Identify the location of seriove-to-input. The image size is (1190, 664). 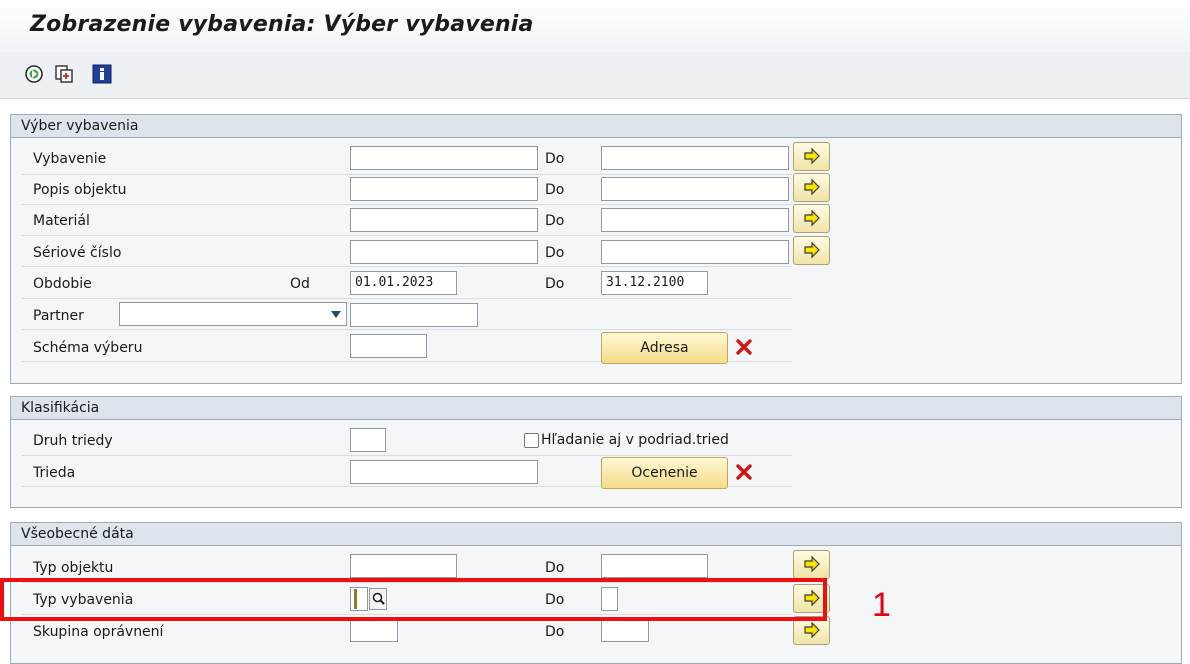
(695, 252).